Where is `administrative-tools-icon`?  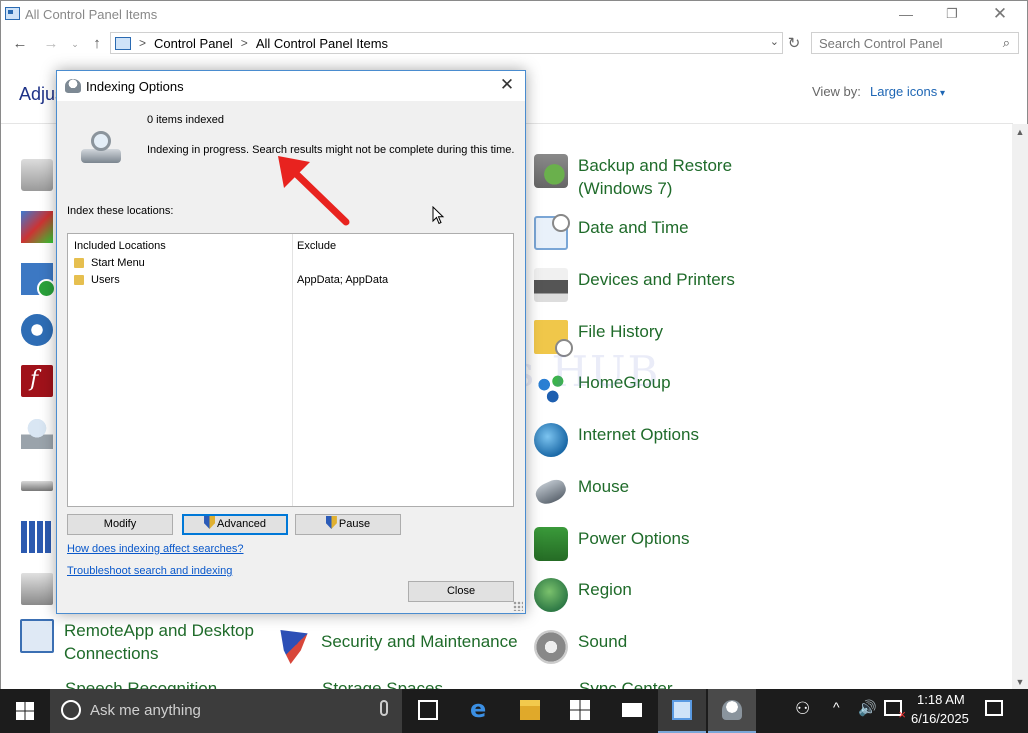
administrative-tools-icon is located at coordinates (37, 175).